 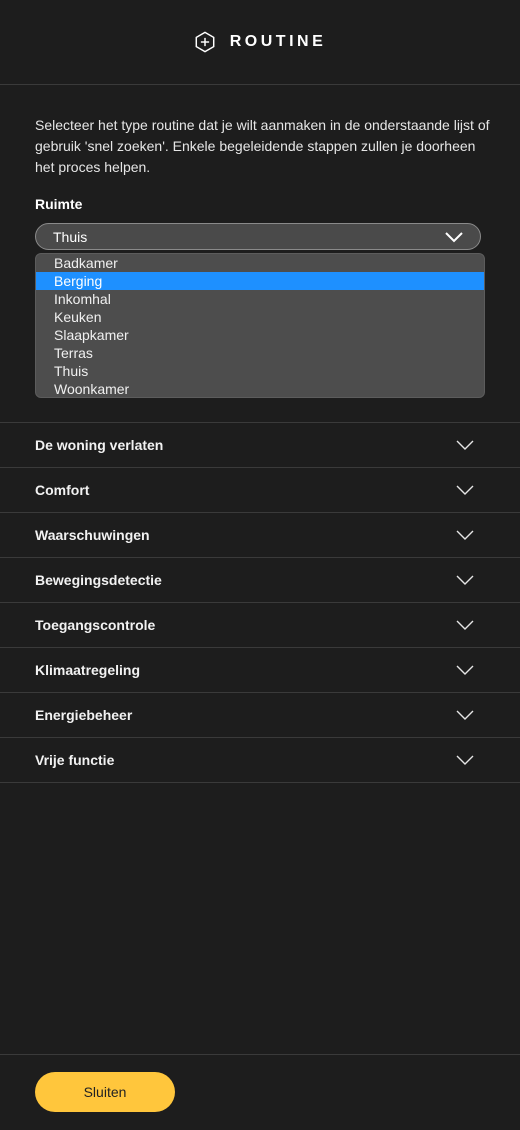 What do you see at coordinates (260, 371) in the screenshot?
I see `room-option: Thuis` at bounding box center [260, 371].